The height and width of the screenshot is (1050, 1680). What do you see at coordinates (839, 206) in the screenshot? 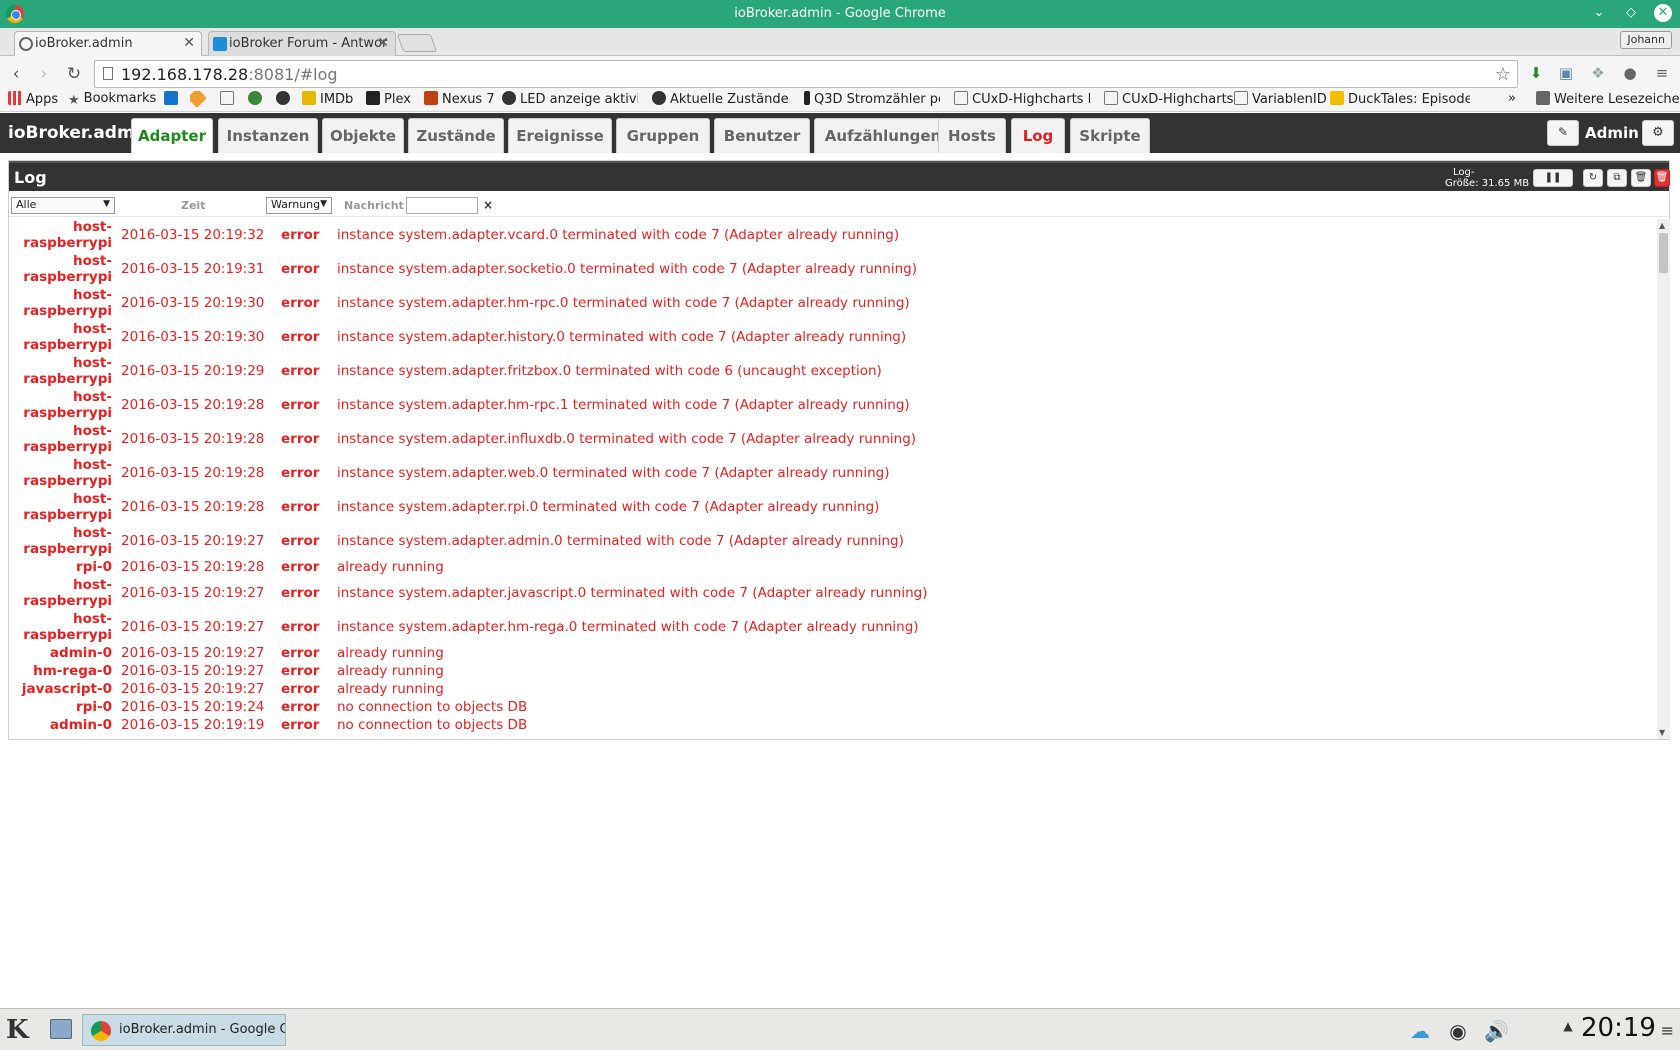
I see `log-filter-bar: Alle ▼ Zeit Warnung ▼ Nachricht ×` at bounding box center [839, 206].